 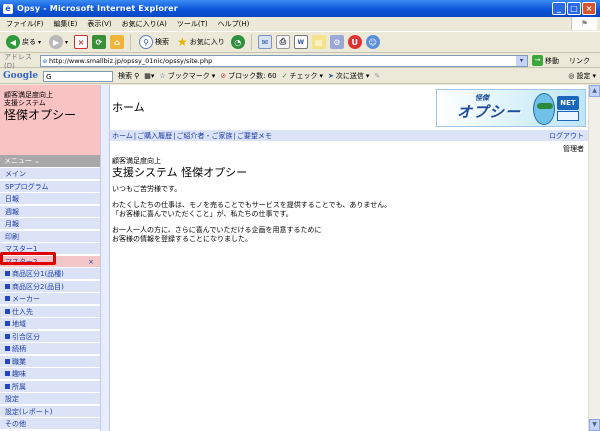 I want to click on sidebar-item: メイン, so click(x=50, y=174).